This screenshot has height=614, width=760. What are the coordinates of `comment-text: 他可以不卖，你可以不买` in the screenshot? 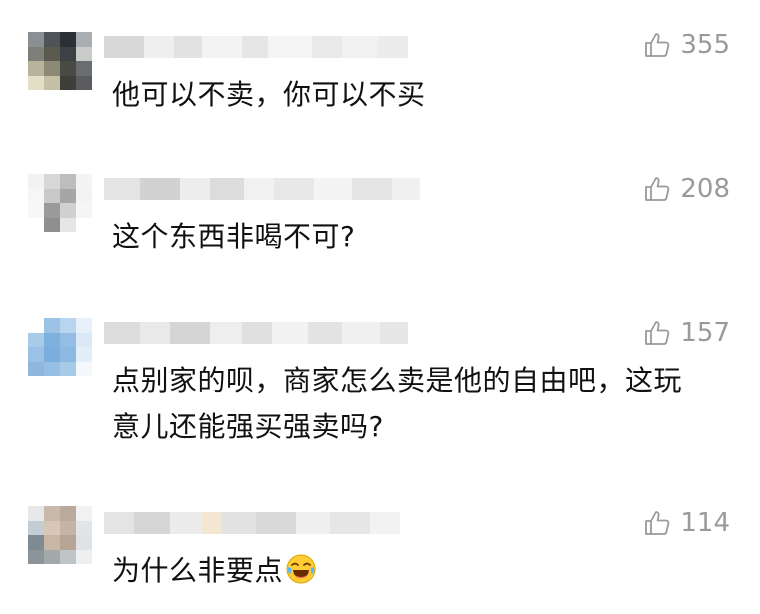 It's located at (269, 94).